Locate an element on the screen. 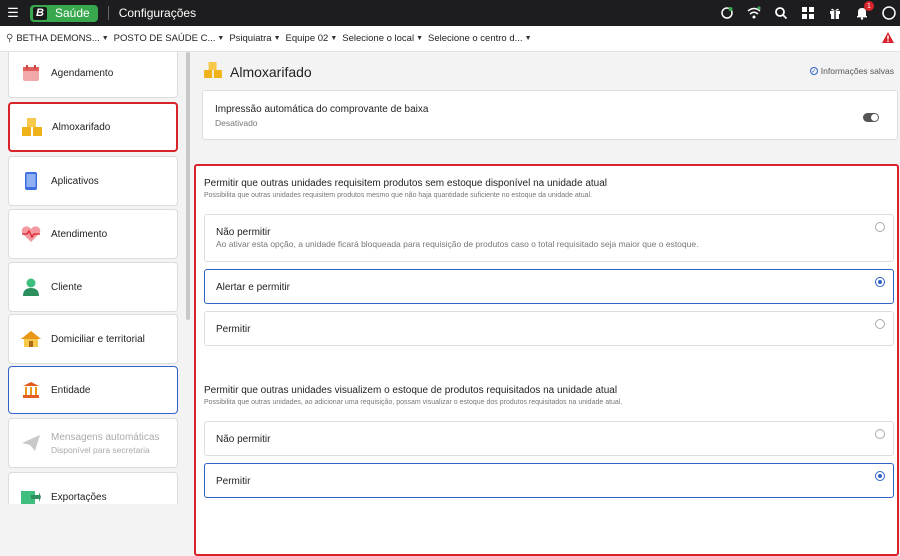 Image resolution: width=900 pixels, height=556 pixels. divider is located at coordinates (108, 13).